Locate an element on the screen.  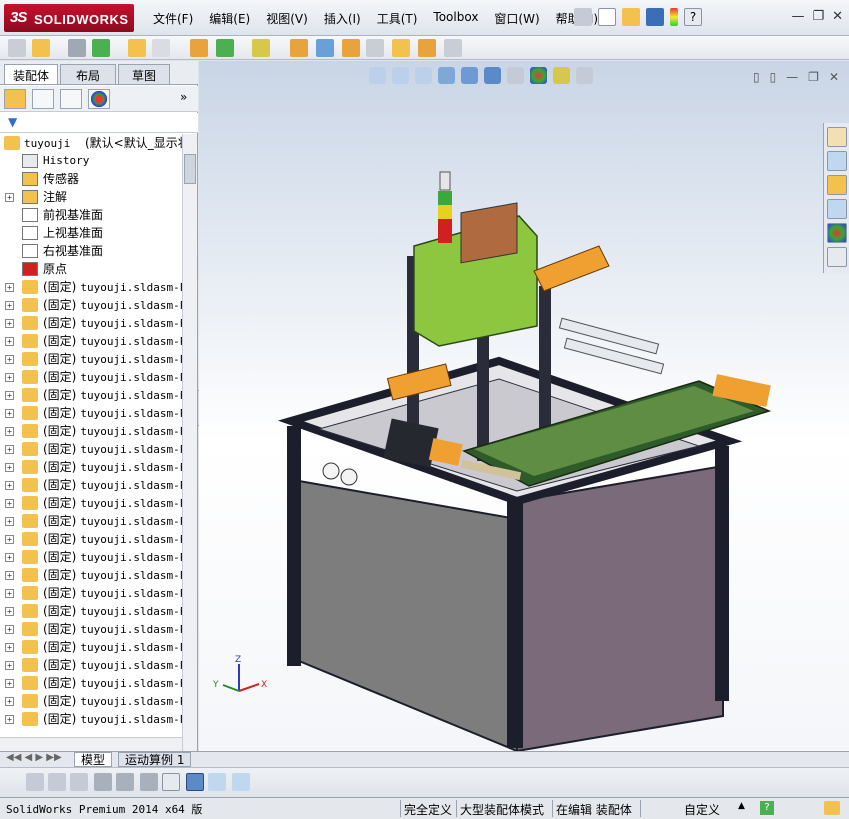
tree-item: 上视基准面 is located at coordinates (91, 233).